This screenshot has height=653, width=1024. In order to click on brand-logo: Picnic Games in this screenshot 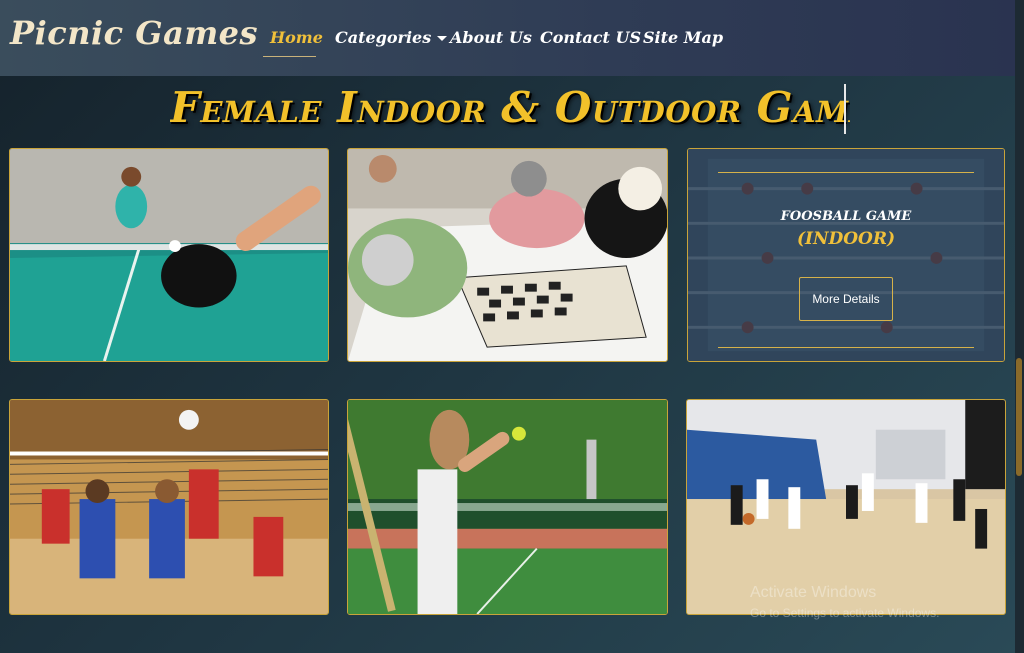, I will do `click(134, 33)`.